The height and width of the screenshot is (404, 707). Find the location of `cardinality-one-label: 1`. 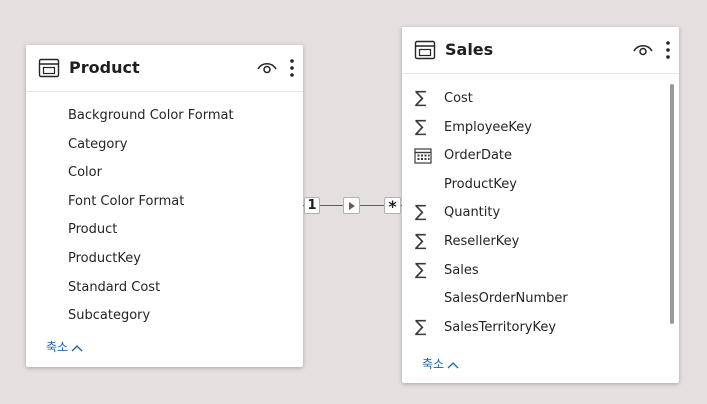

cardinality-one-label: 1 is located at coordinates (312, 205).